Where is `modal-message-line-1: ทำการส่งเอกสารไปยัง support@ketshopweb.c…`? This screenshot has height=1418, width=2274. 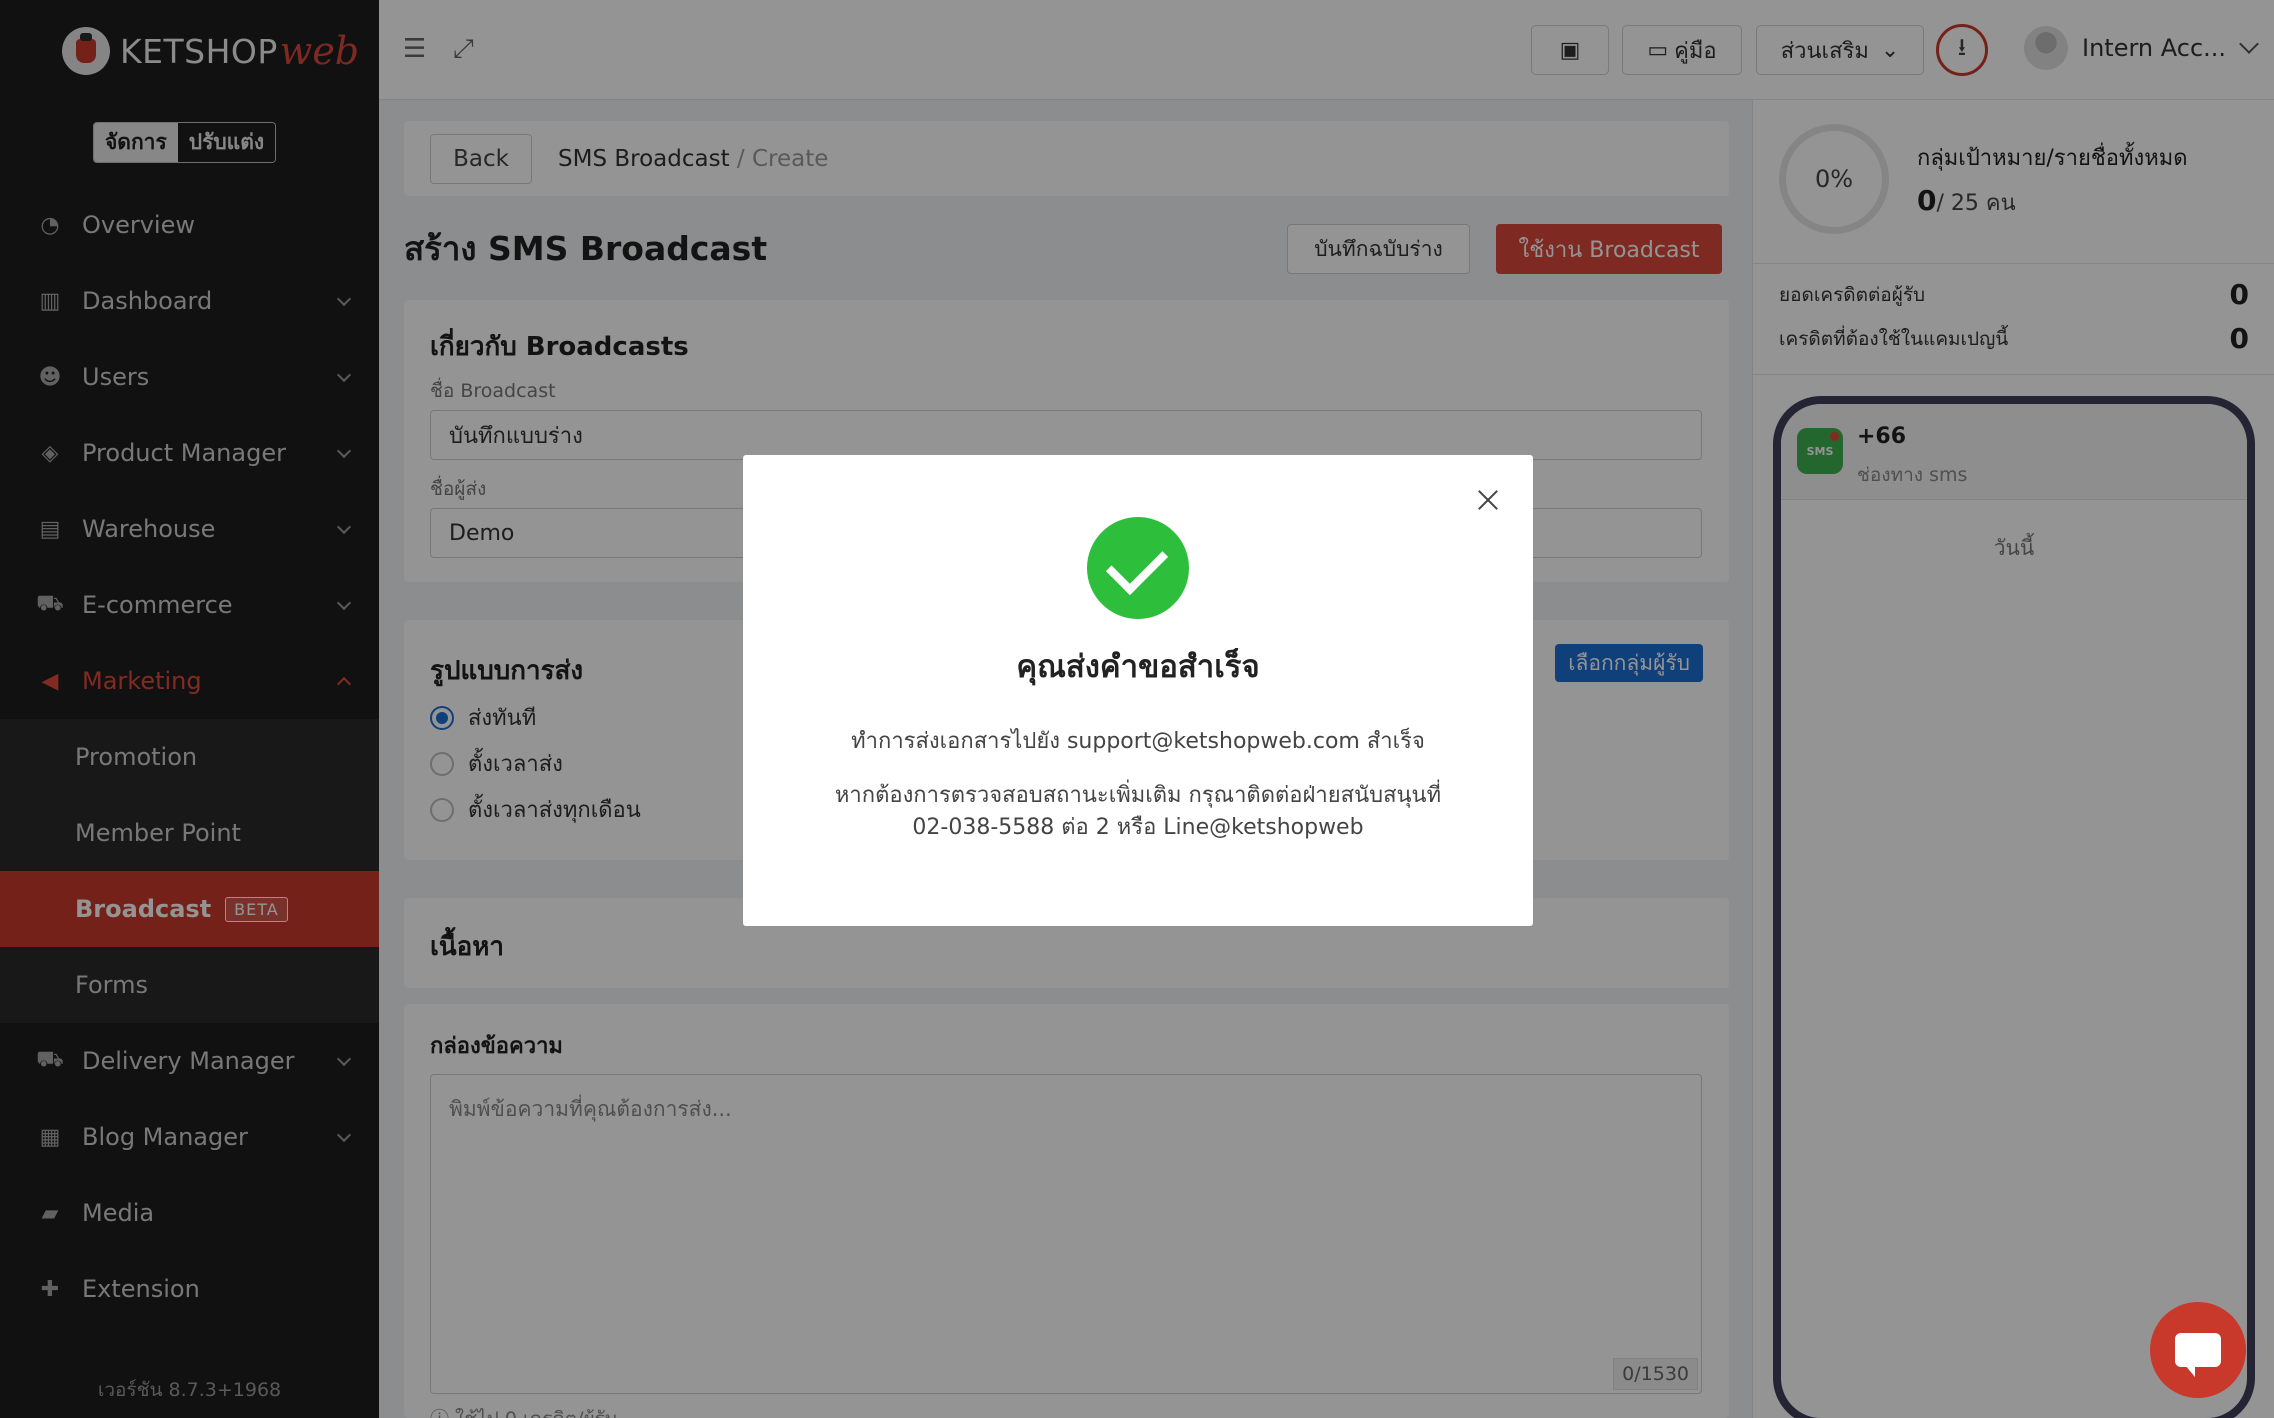 modal-message-line-1: ทำการส่งเอกสารไปยัง support@ketshopweb.c… is located at coordinates (1138, 741).